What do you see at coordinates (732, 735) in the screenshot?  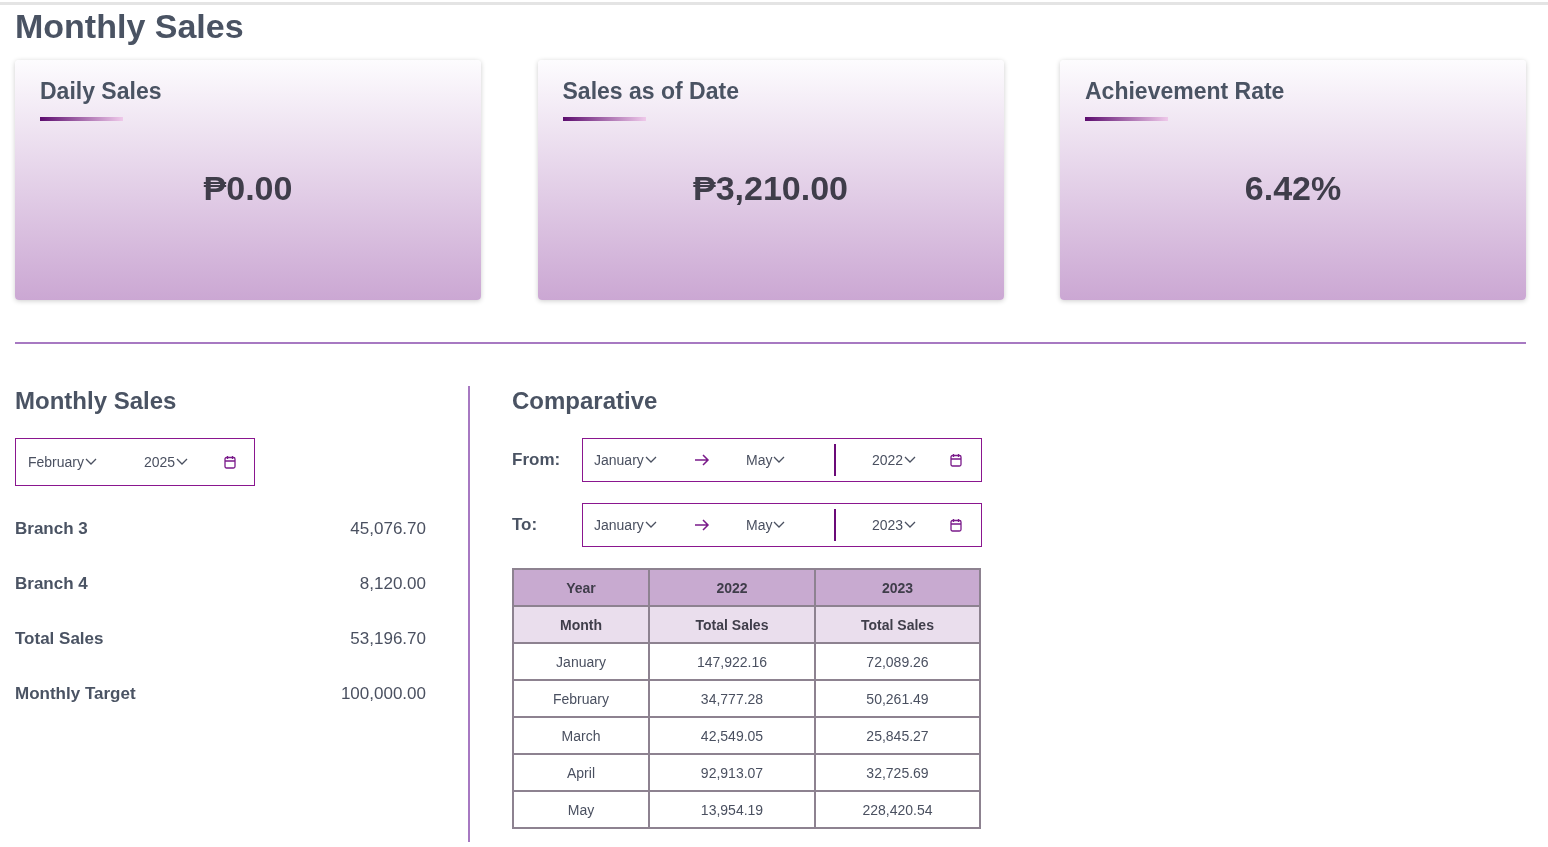 I see `table-cell: 42,549.05` at bounding box center [732, 735].